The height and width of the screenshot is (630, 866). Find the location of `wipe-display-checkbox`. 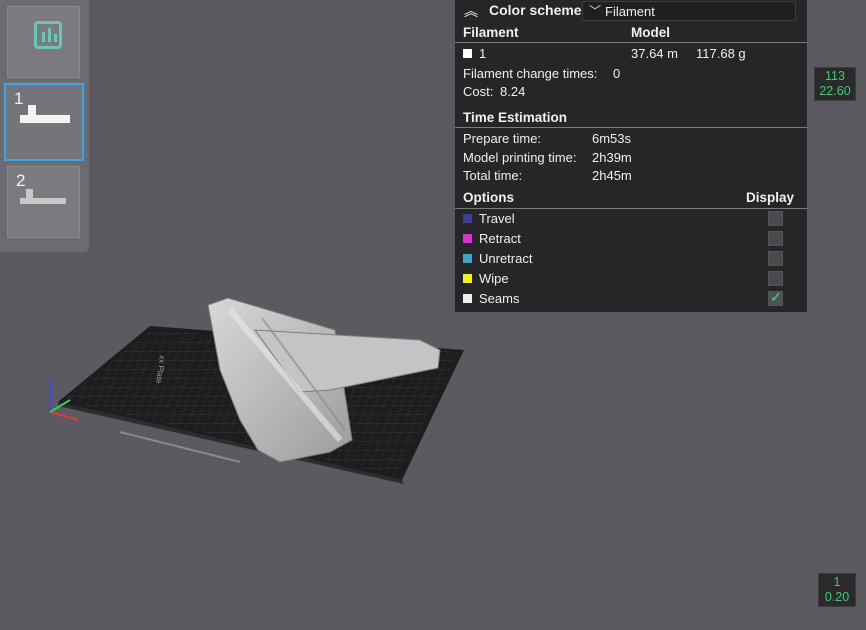

wipe-display-checkbox is located at coordinates (775, 278).